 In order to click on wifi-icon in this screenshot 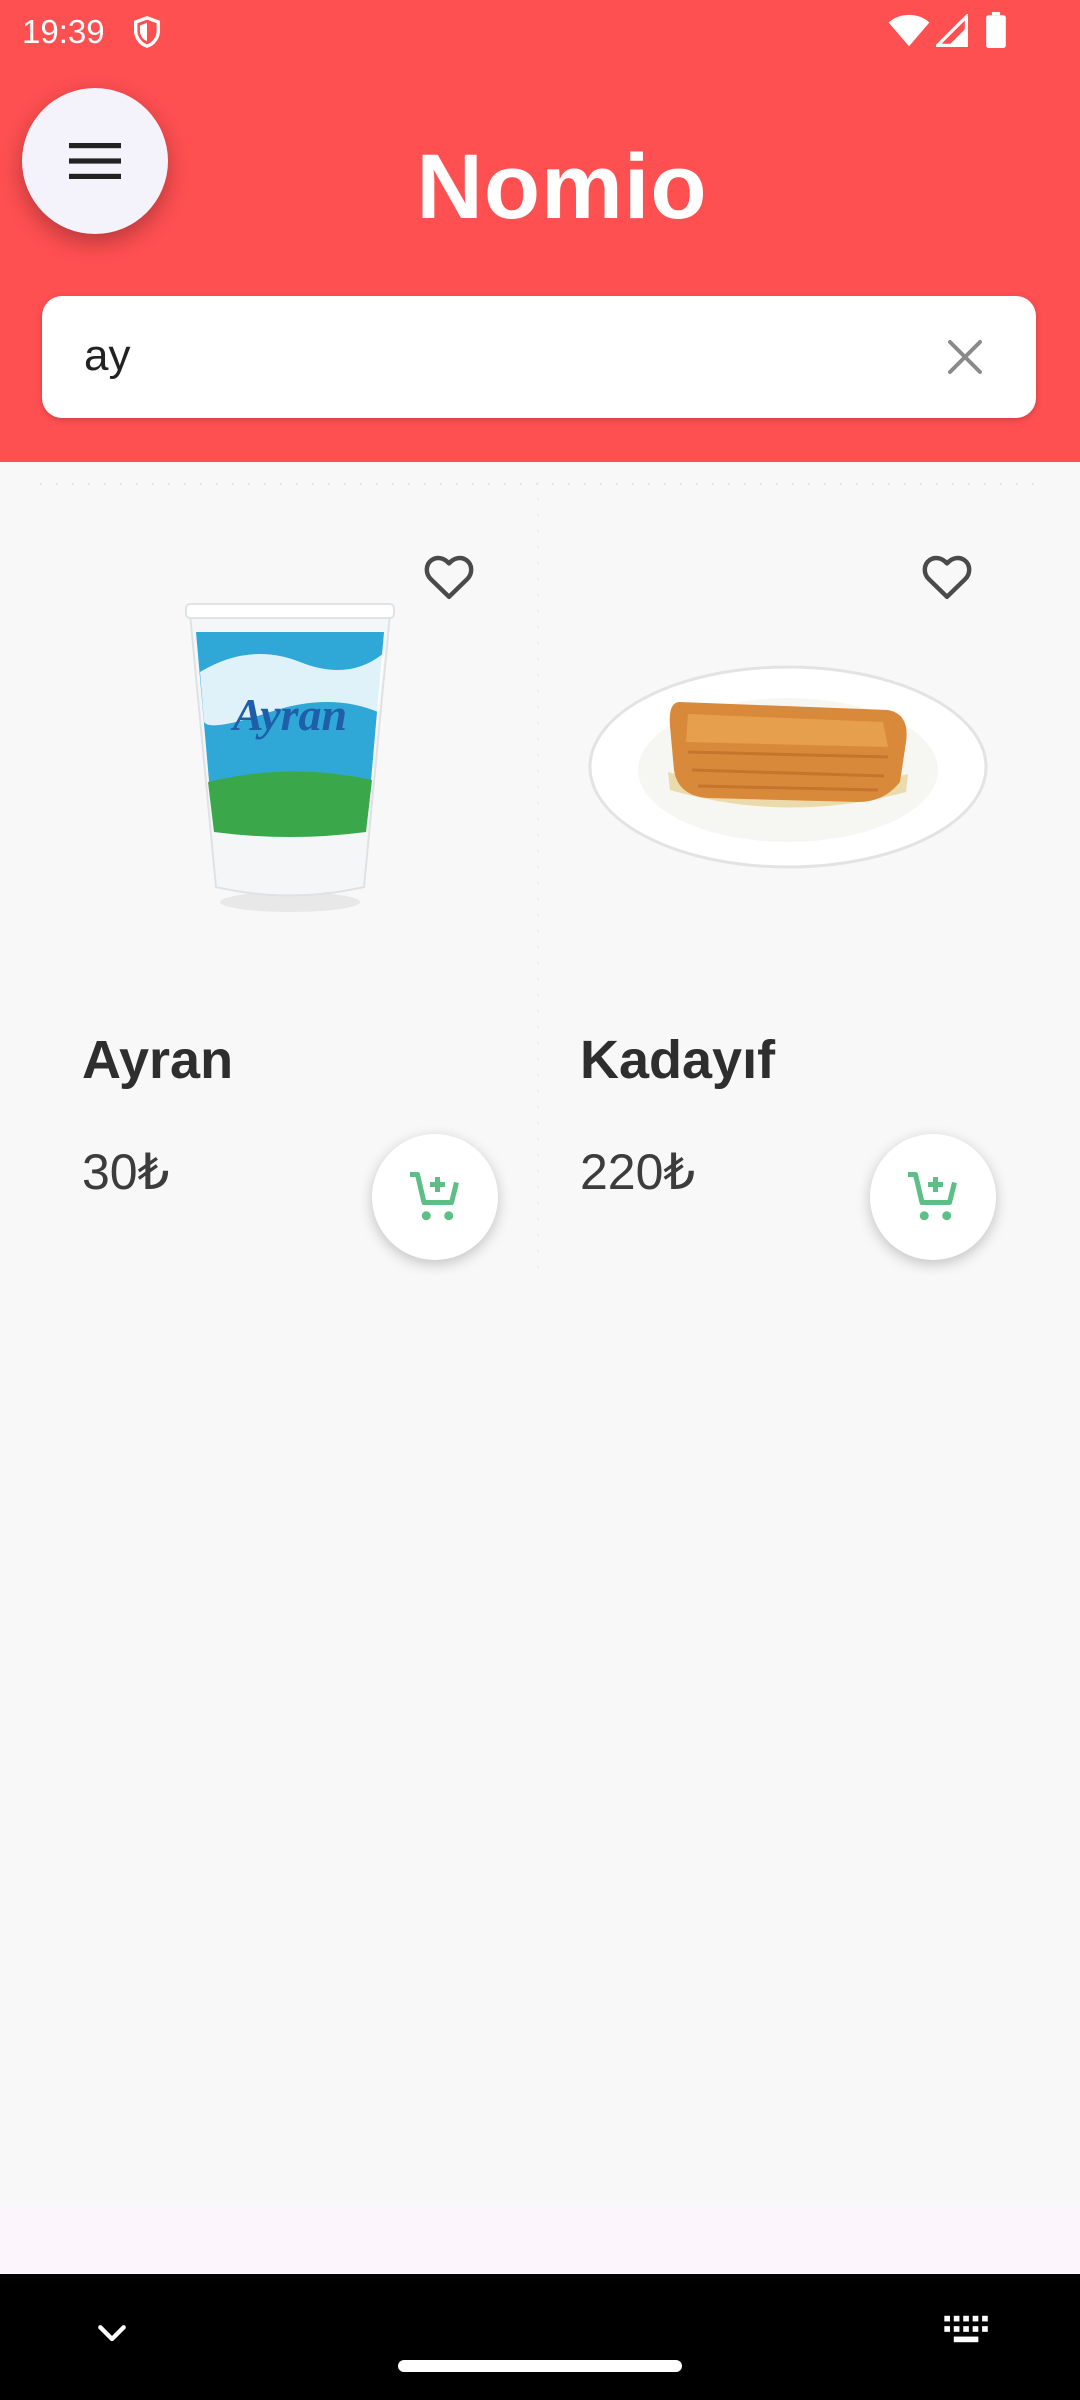, I will do `click(909, 30)`.